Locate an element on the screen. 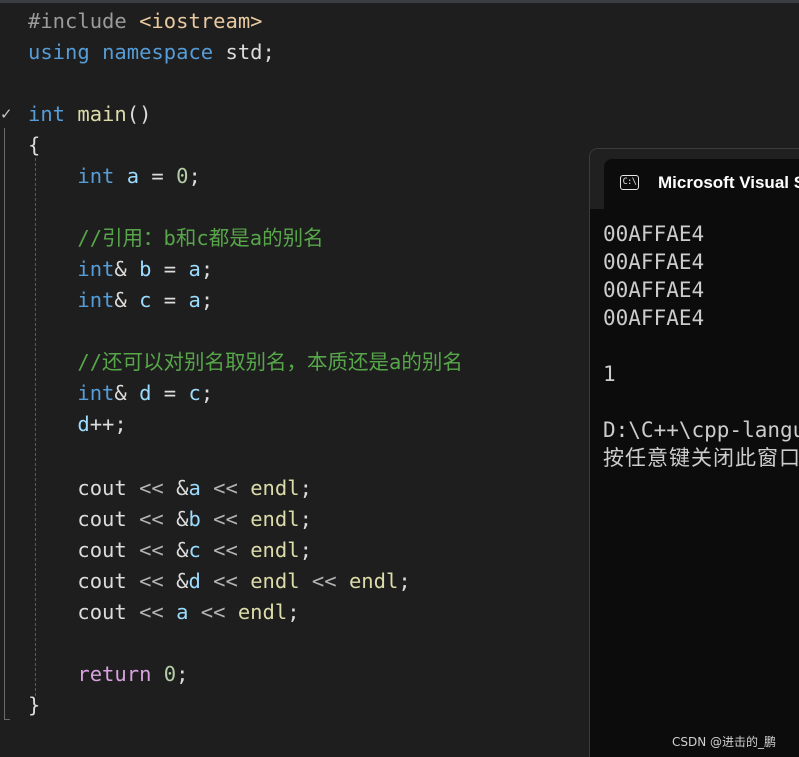 This screenshot has width=799, height=757. code-line: int main() is located at coordinates (89, 114).